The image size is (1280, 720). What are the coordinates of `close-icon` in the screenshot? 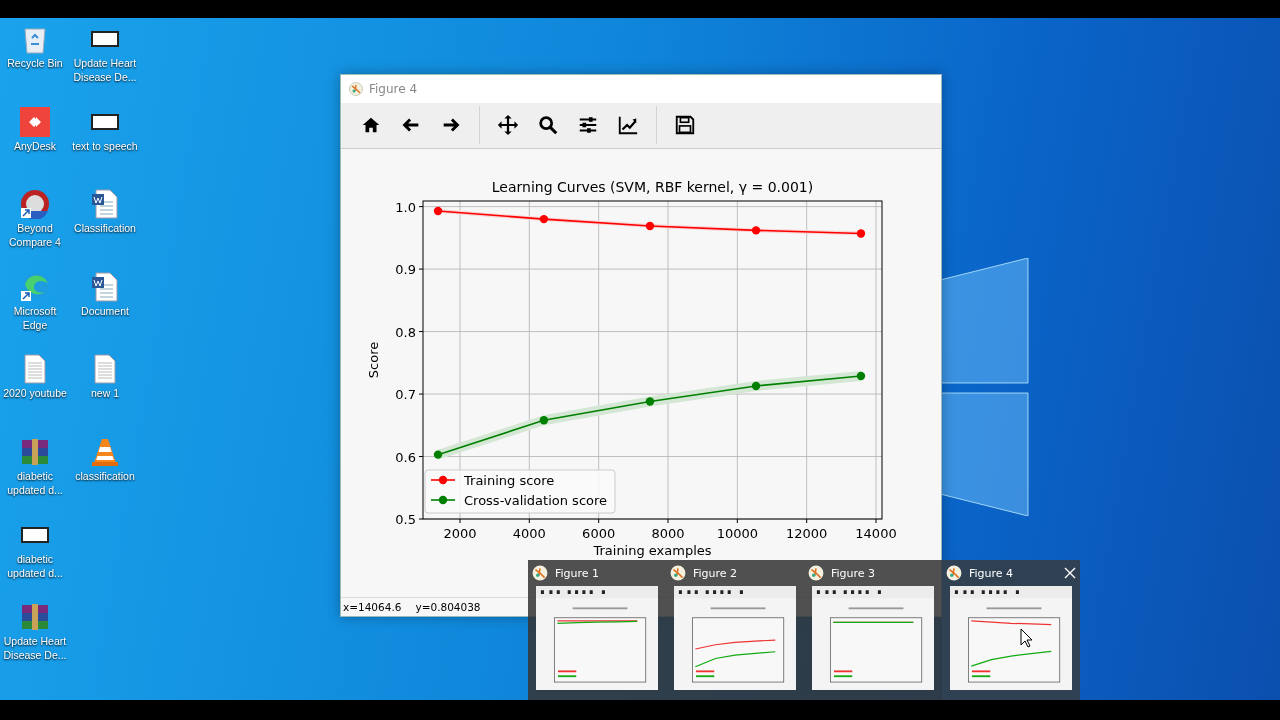 It's located at (1070, 573).